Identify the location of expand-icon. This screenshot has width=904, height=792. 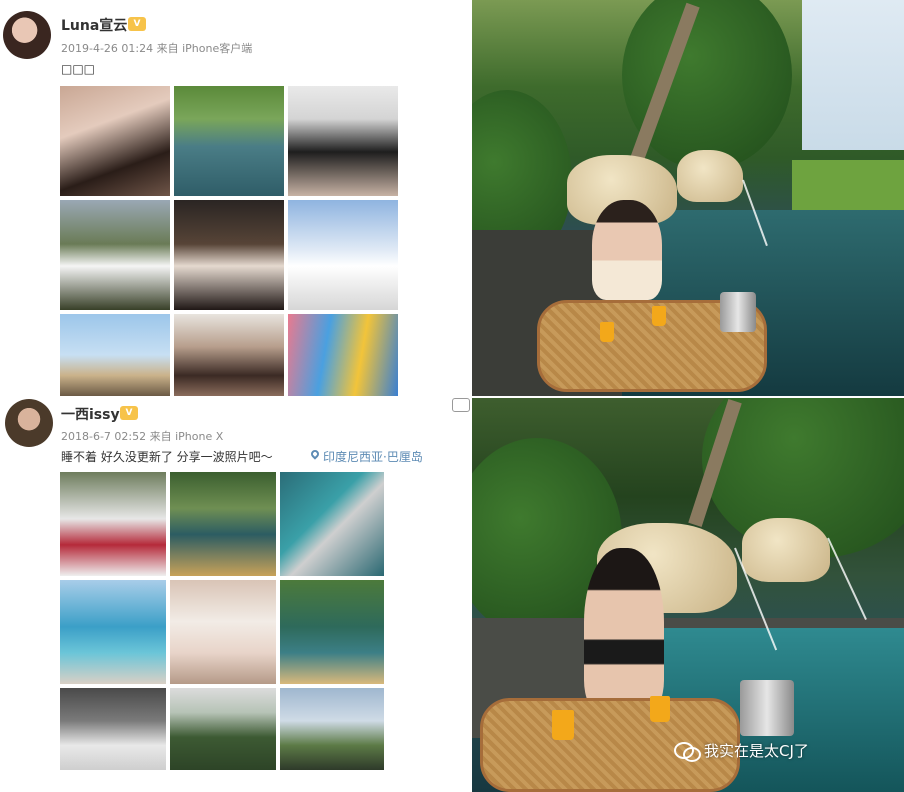
(461, 405).